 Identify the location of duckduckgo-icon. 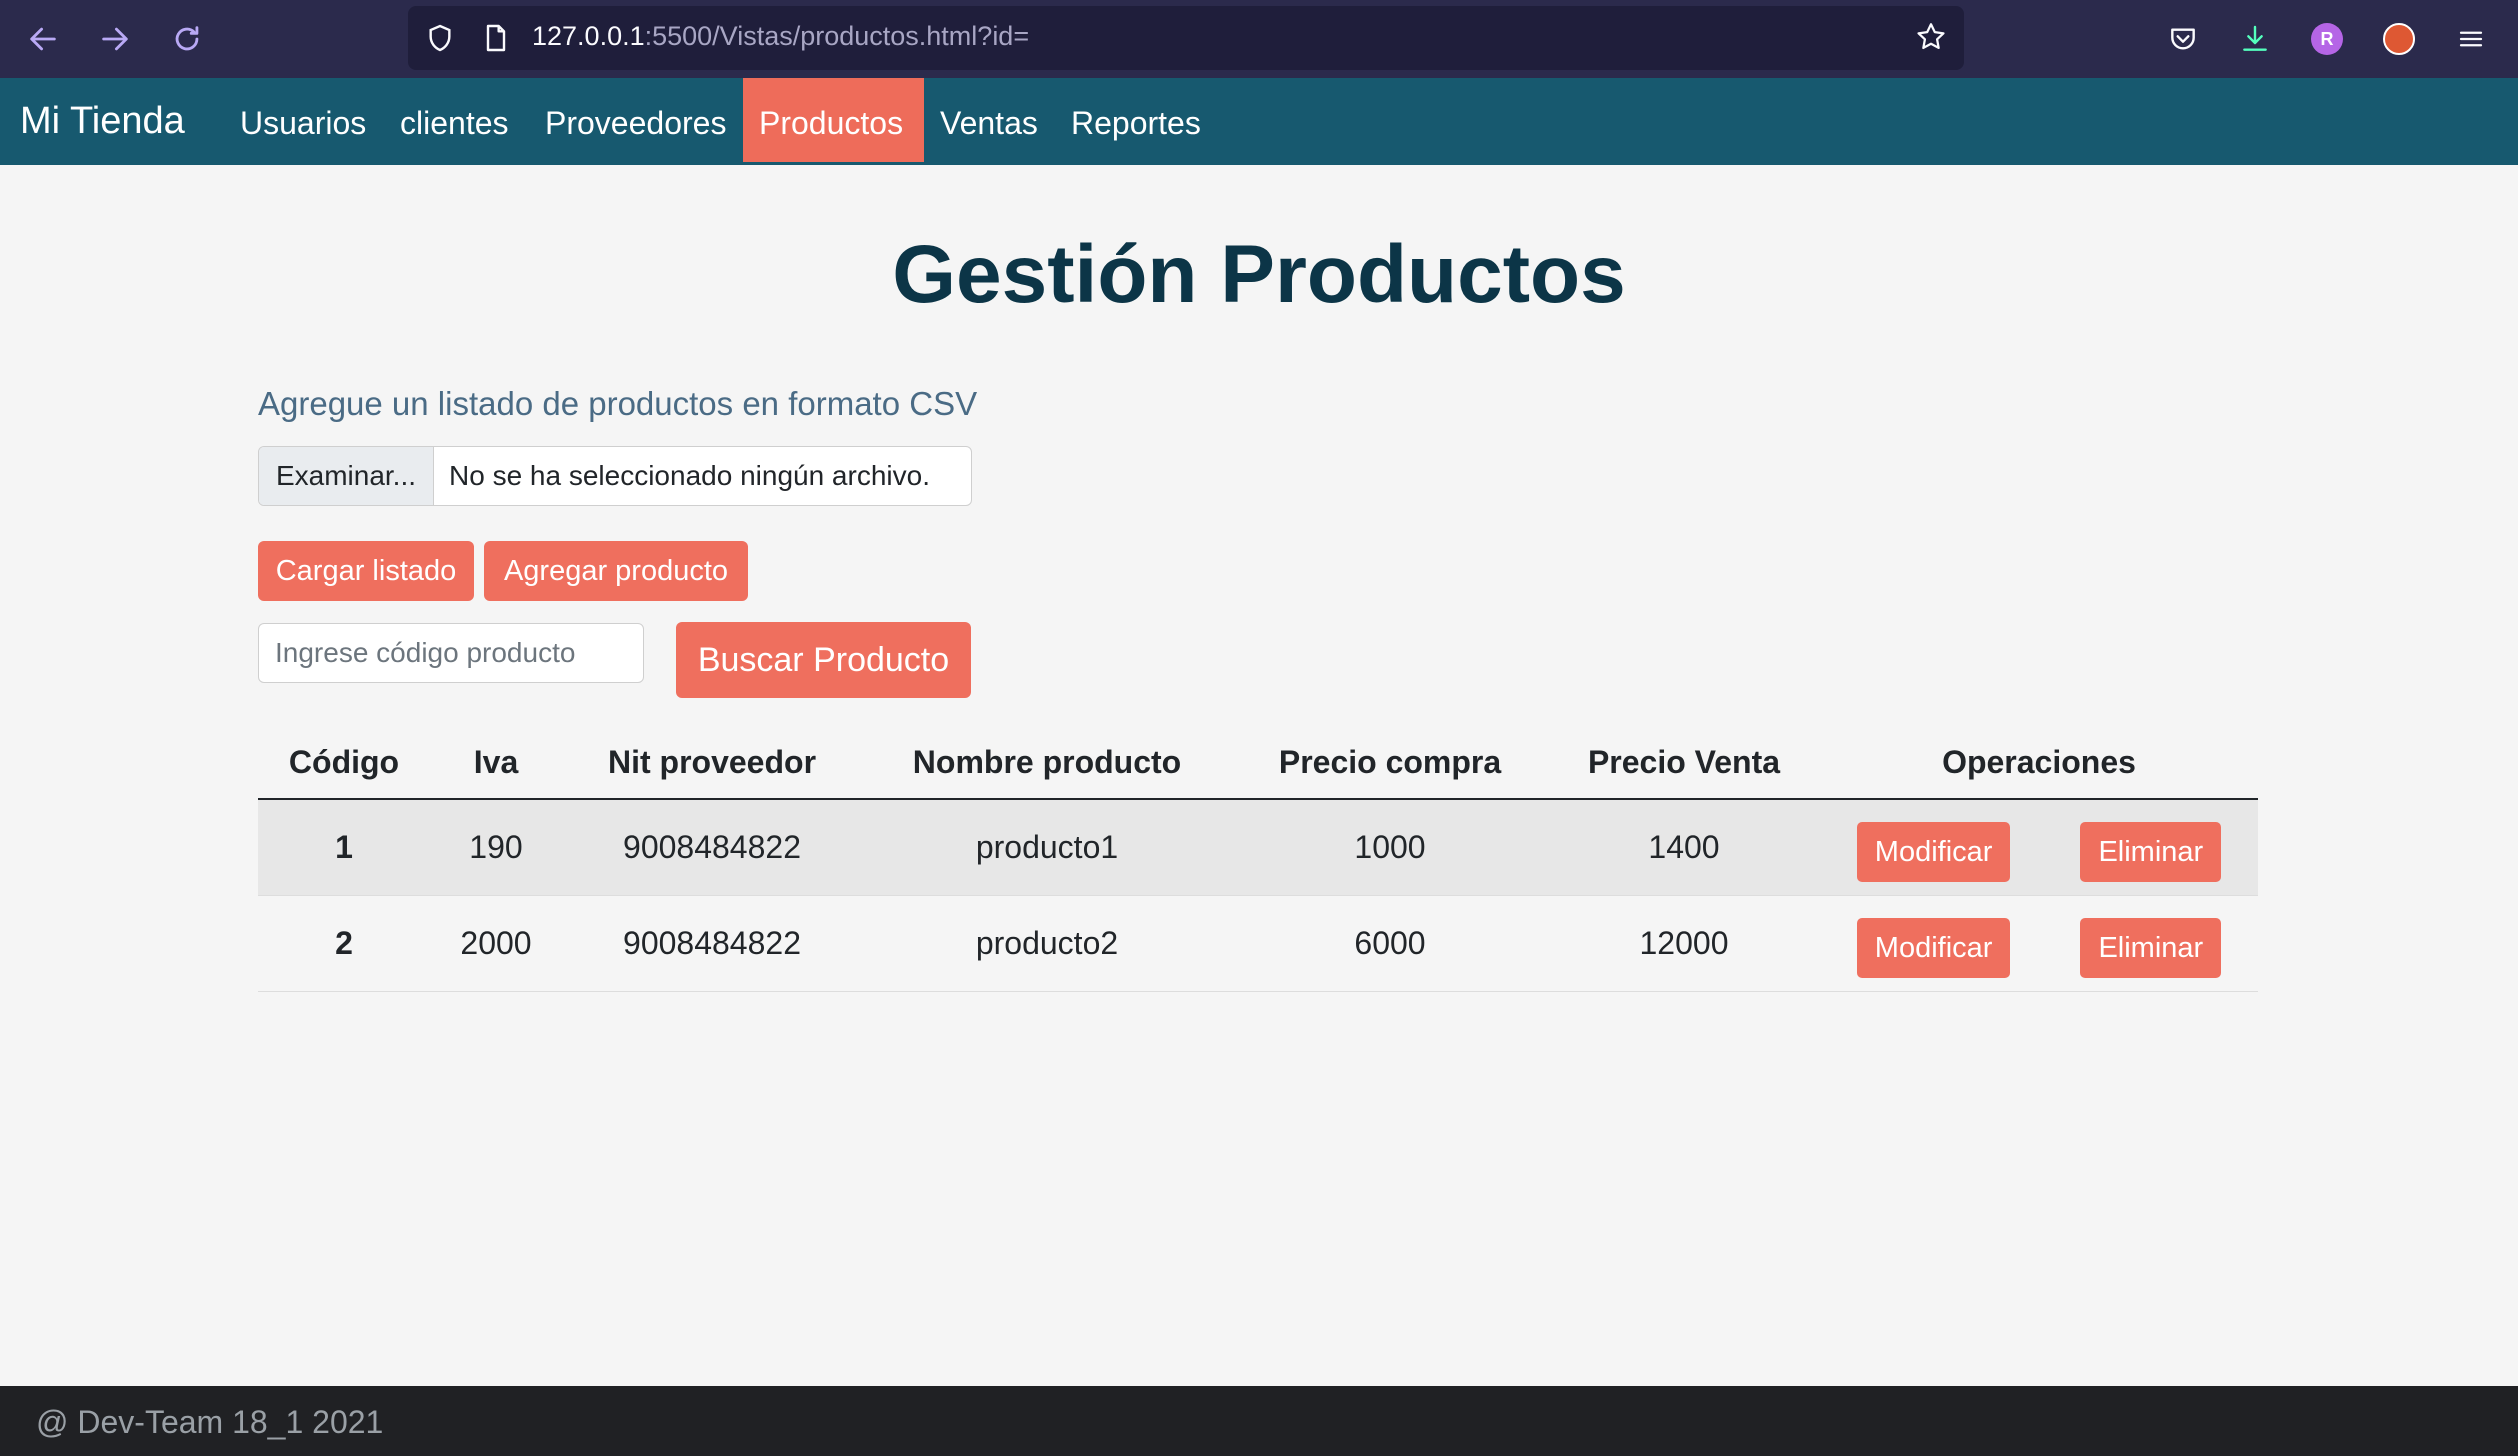
(2399, 39).